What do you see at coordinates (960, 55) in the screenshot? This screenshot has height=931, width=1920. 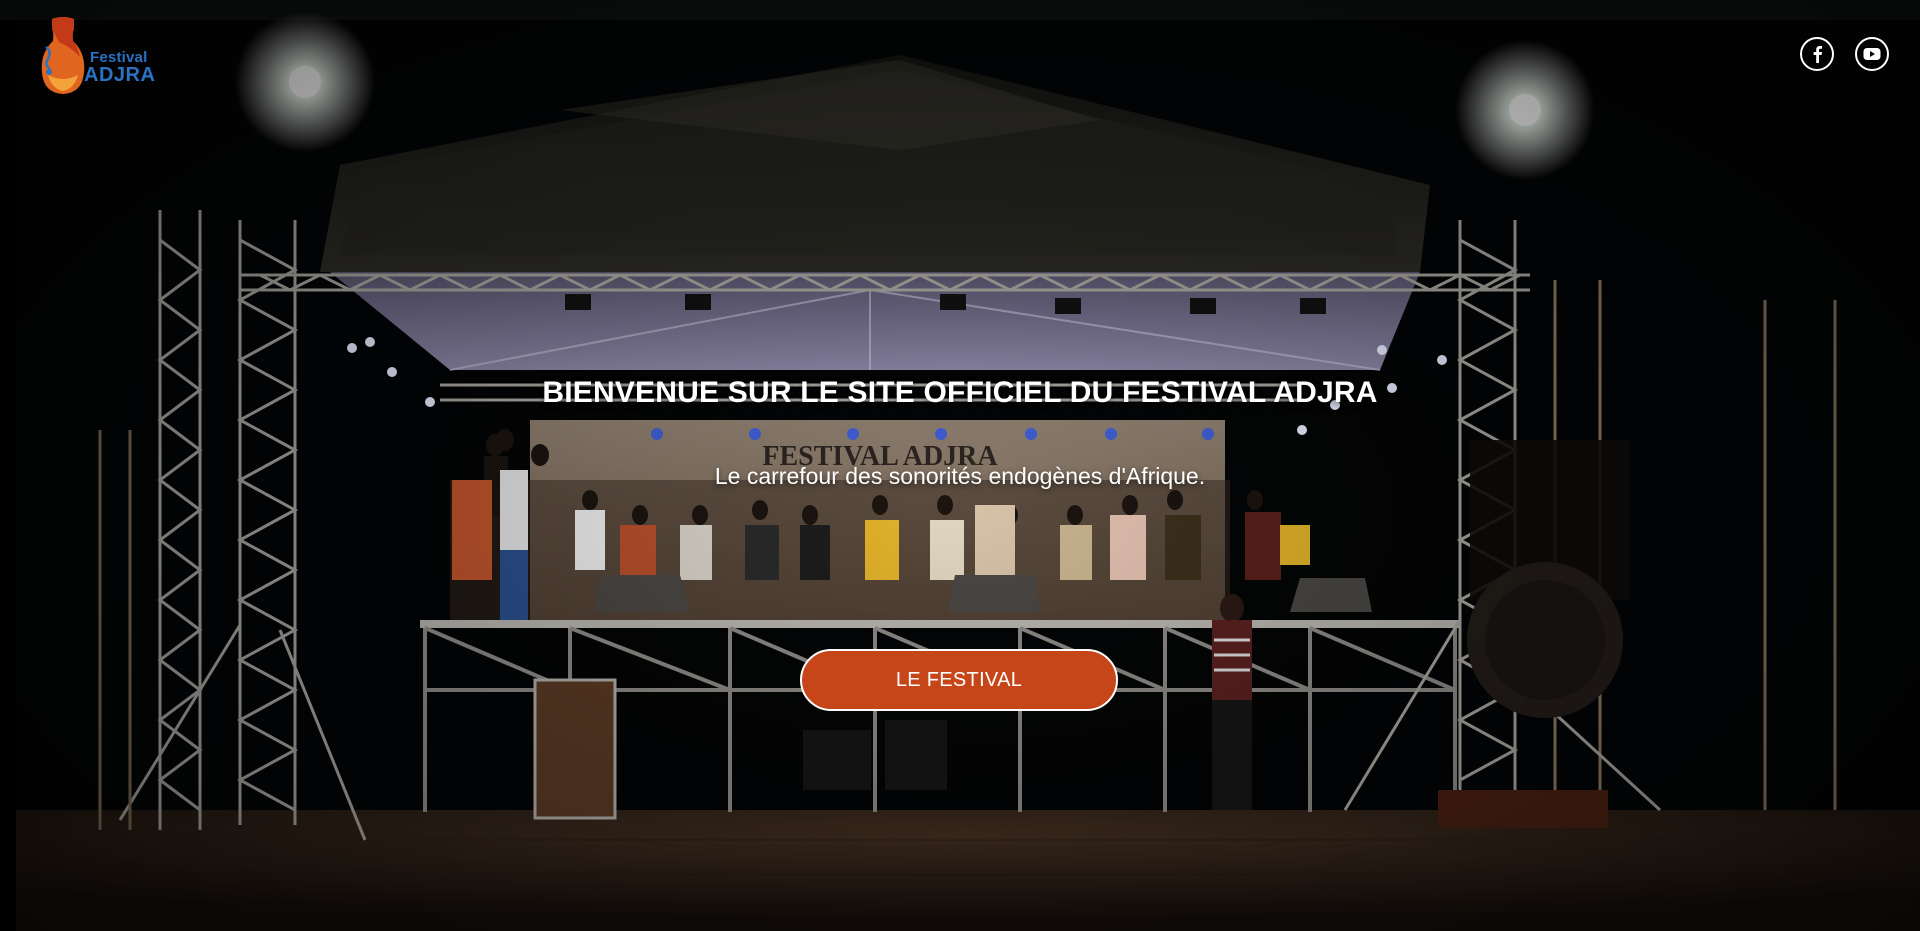 I see `site-header: Festival ADJRA` at bounding box center [960, 55].